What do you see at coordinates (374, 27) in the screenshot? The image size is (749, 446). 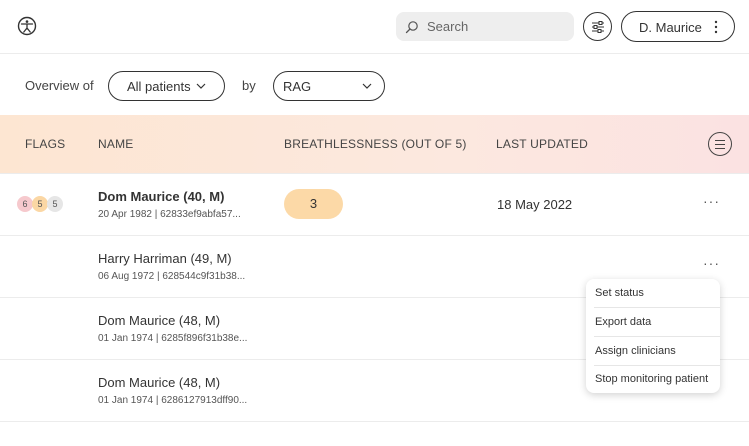 I see `top-bar: D. Maurice` at bounding box center [374, 27].